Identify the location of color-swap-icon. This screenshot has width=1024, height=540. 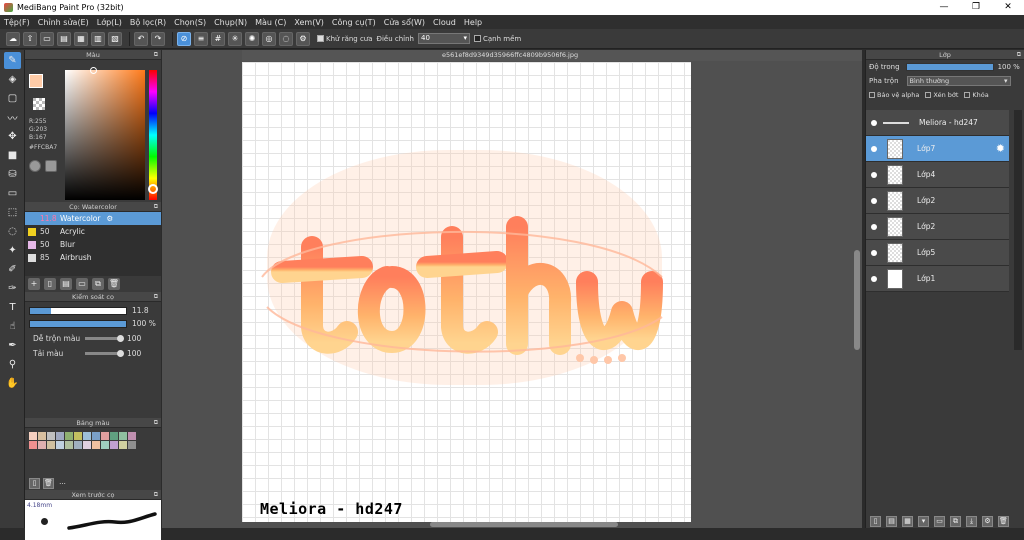
(51, 166).